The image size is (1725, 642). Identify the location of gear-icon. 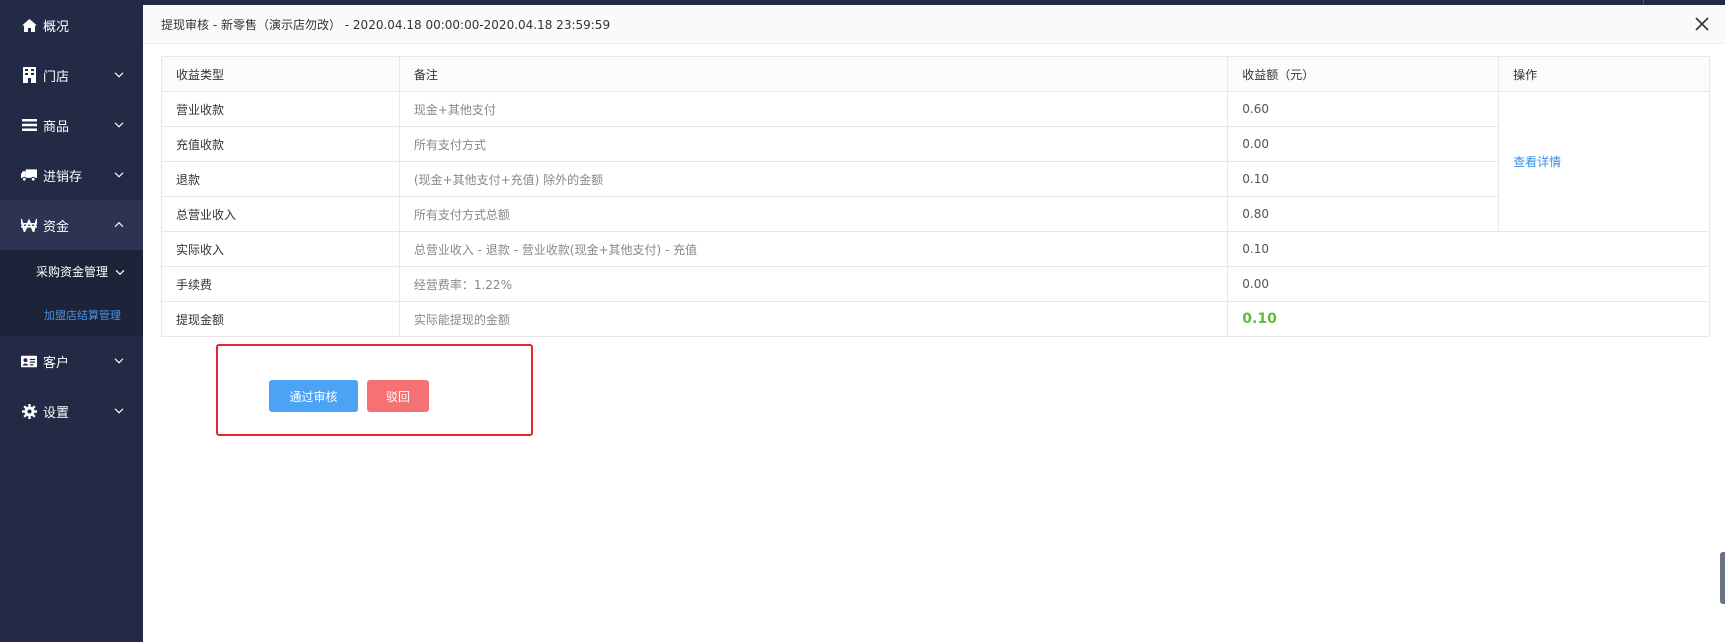
(29, 411).